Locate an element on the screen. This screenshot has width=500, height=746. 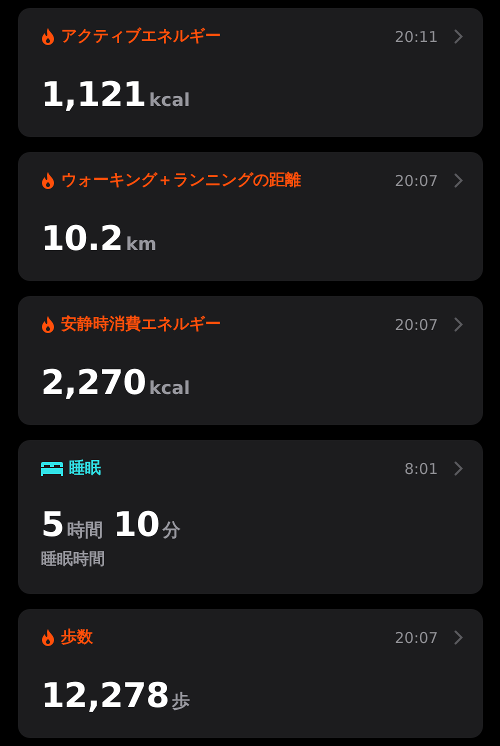
bed-icon is located at coordinates (52, 469).